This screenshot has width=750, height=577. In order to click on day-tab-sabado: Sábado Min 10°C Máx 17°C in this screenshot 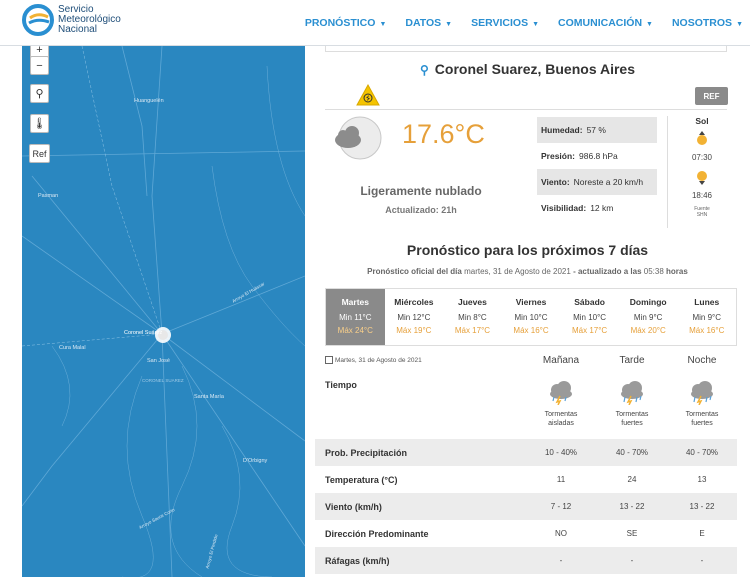, I will do `click(589, 317)`.